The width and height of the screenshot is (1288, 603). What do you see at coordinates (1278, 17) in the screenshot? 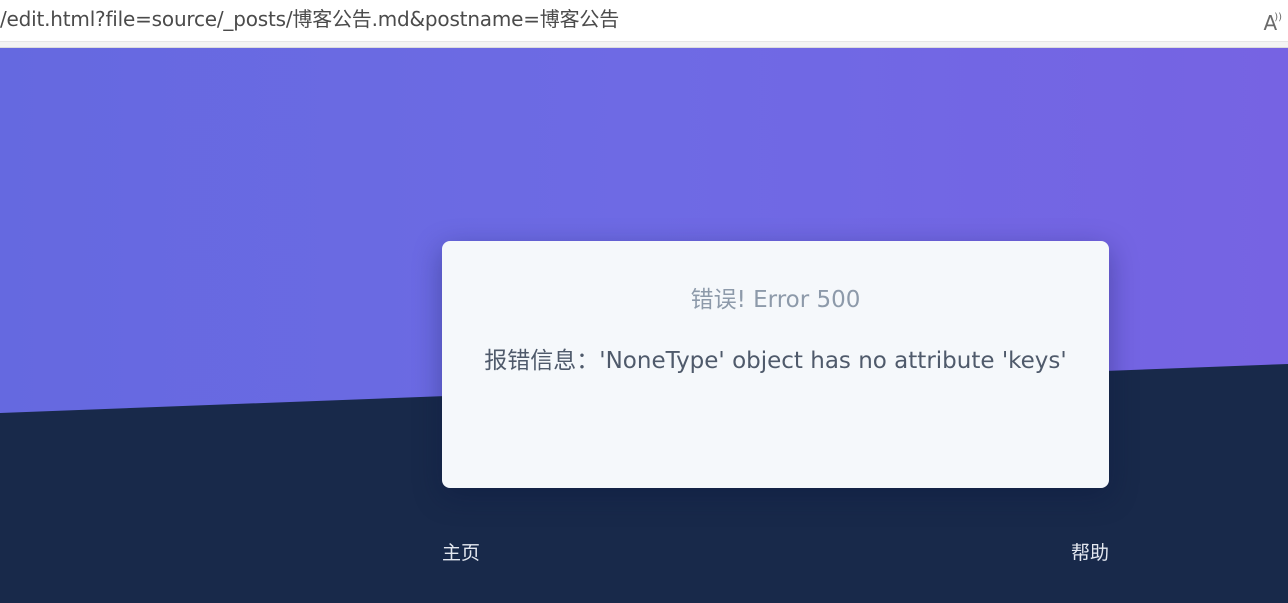
I see `sound-waves-icon: ))` at bounding box center [1278, 17].